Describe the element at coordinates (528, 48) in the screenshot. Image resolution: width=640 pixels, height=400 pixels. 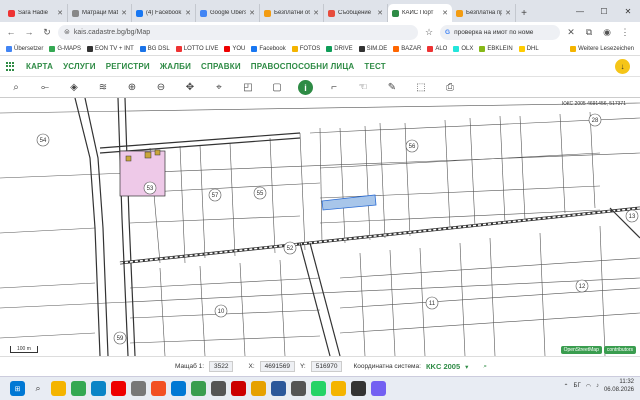
I see `bookmark-item: DHL` at that location.